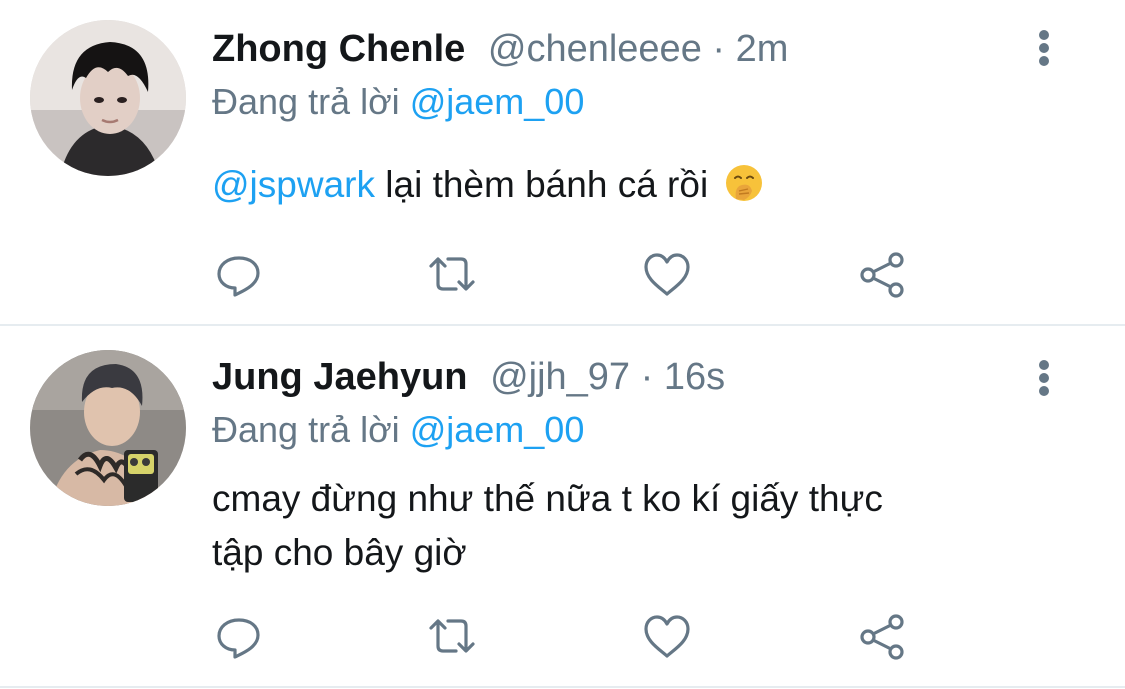 This screenshot has width=1125, height=689. I want to click on tweet-text-line: cmay đừng như thế nữa t ko kí giấy thực, so click(547, 498).